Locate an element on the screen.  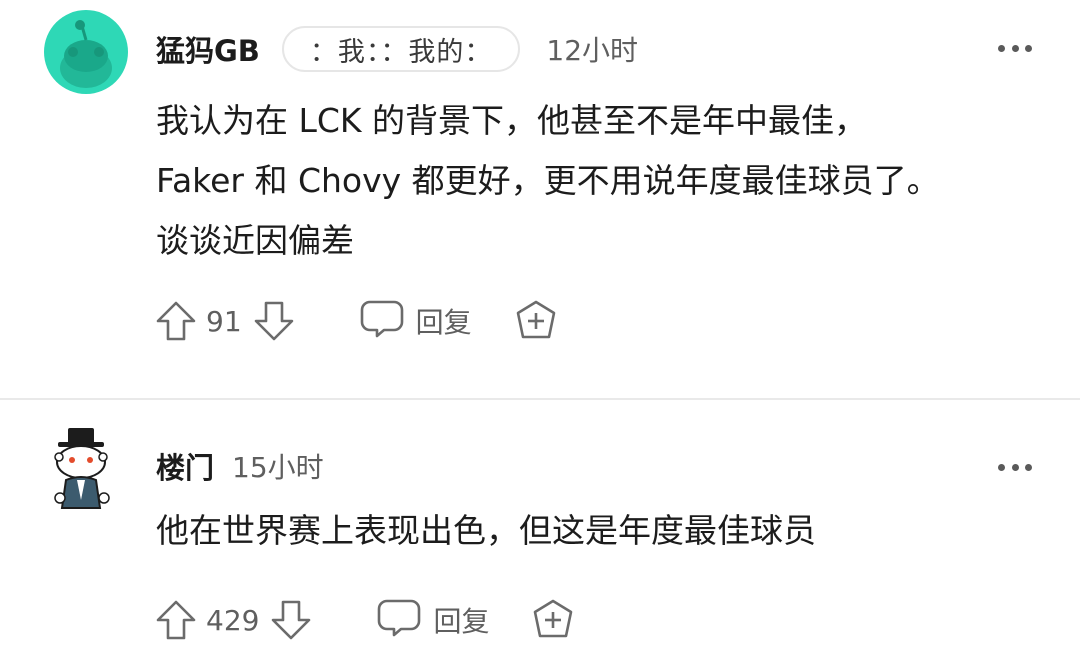
user-flair: ：我：：我的： is located at coordinates (401, 49).